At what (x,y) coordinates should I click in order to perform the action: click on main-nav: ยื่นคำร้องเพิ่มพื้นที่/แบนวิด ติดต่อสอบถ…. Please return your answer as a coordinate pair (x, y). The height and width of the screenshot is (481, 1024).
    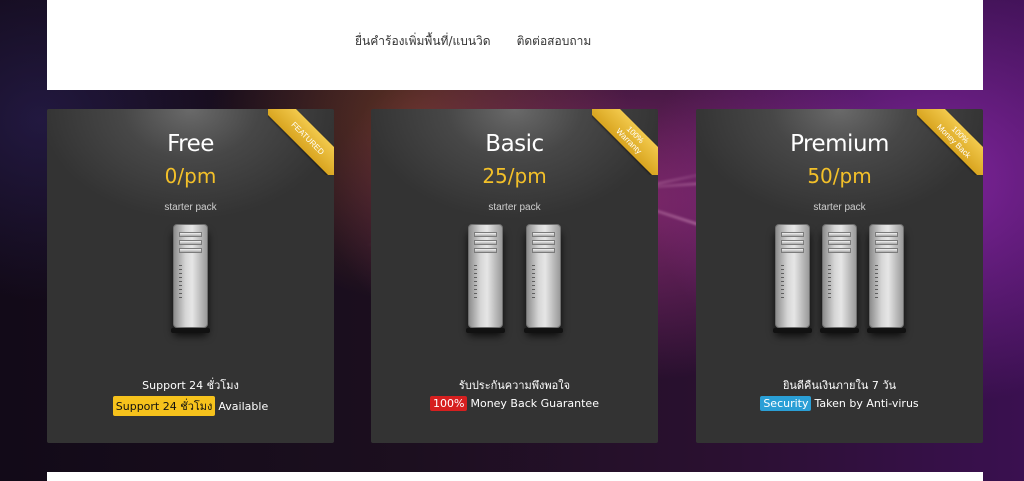
    Looking at the image, I should click on (473, 41).